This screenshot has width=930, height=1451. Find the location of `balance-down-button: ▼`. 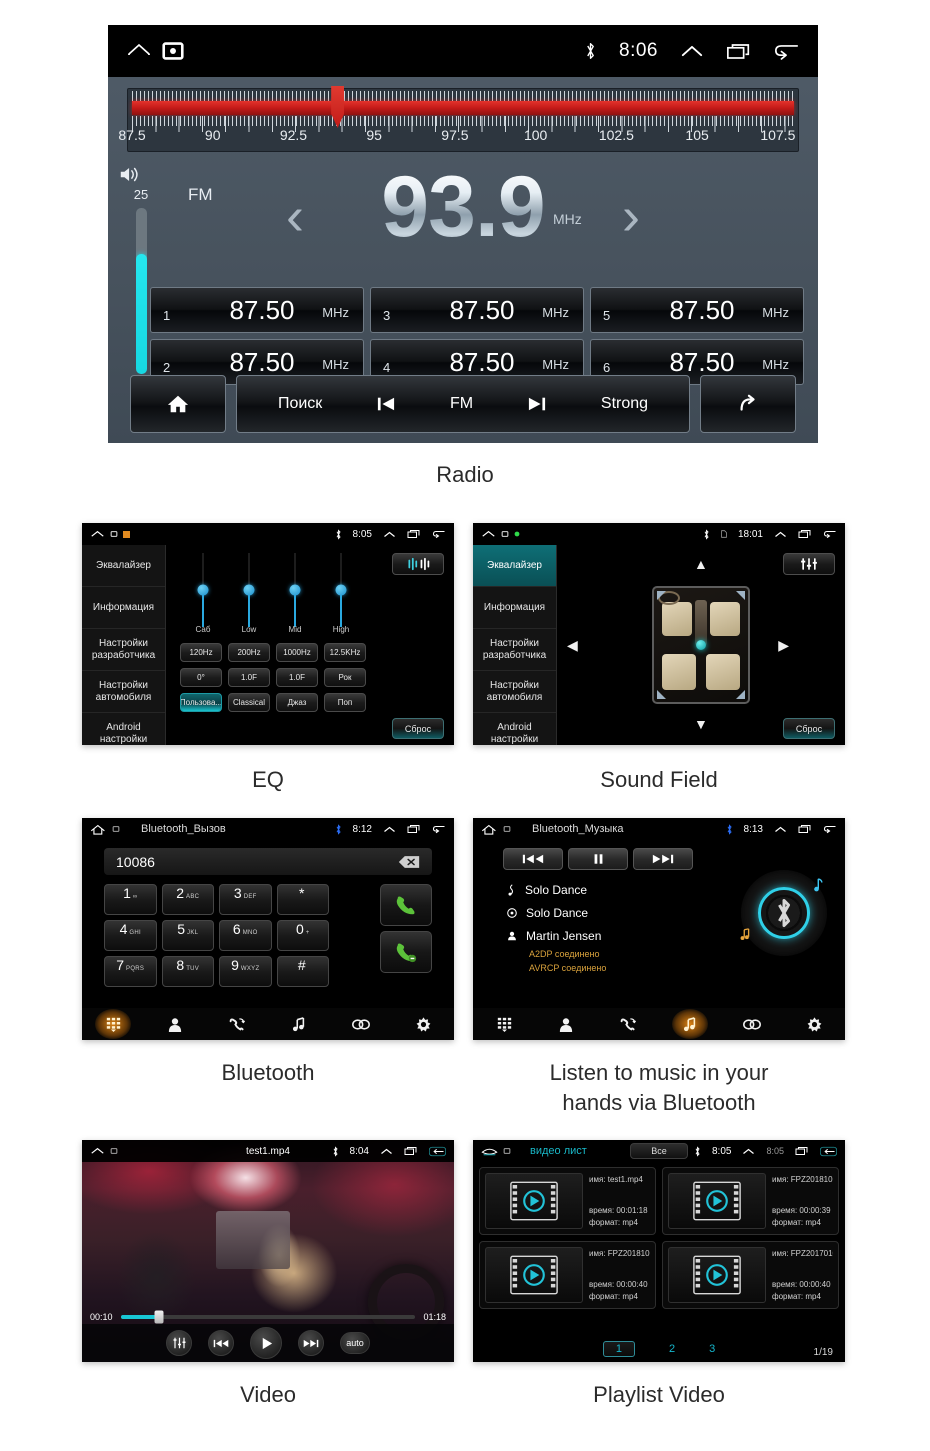

balance-down-button: ▼ is located at coordinates (701, 724).